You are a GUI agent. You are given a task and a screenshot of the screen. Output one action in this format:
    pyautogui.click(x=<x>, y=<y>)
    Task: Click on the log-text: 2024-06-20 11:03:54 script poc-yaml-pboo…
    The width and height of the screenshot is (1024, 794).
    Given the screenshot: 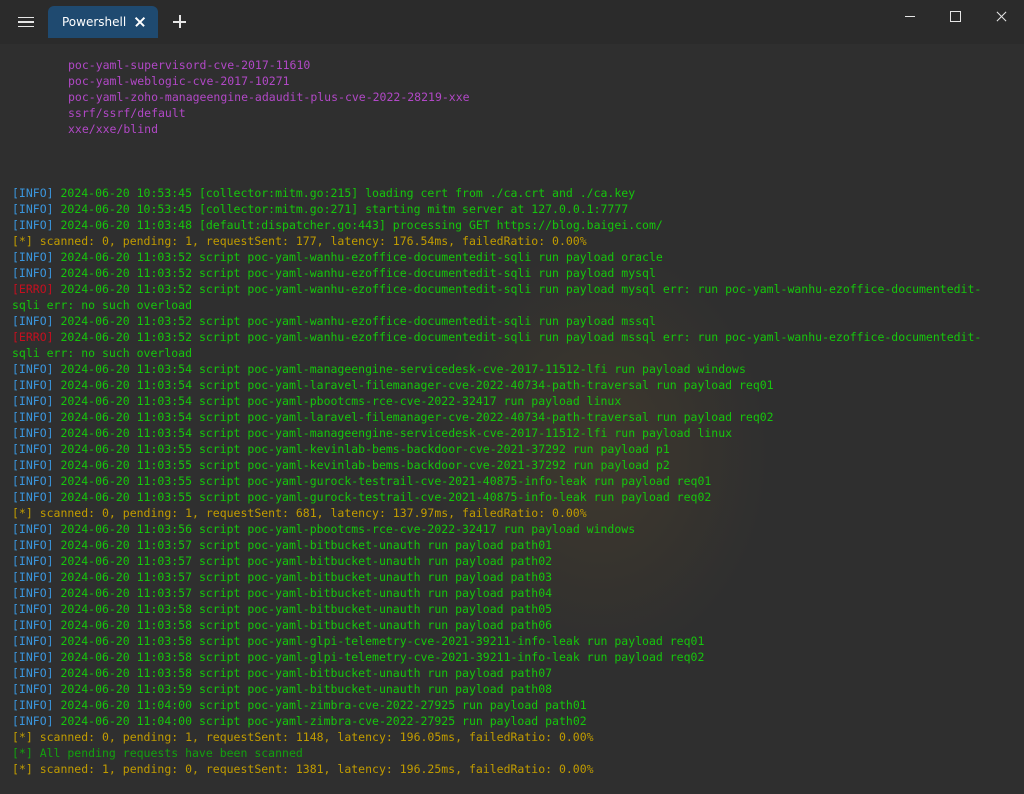 What is the action you would take?
    pyautogui.click(x=337, y=401)
    